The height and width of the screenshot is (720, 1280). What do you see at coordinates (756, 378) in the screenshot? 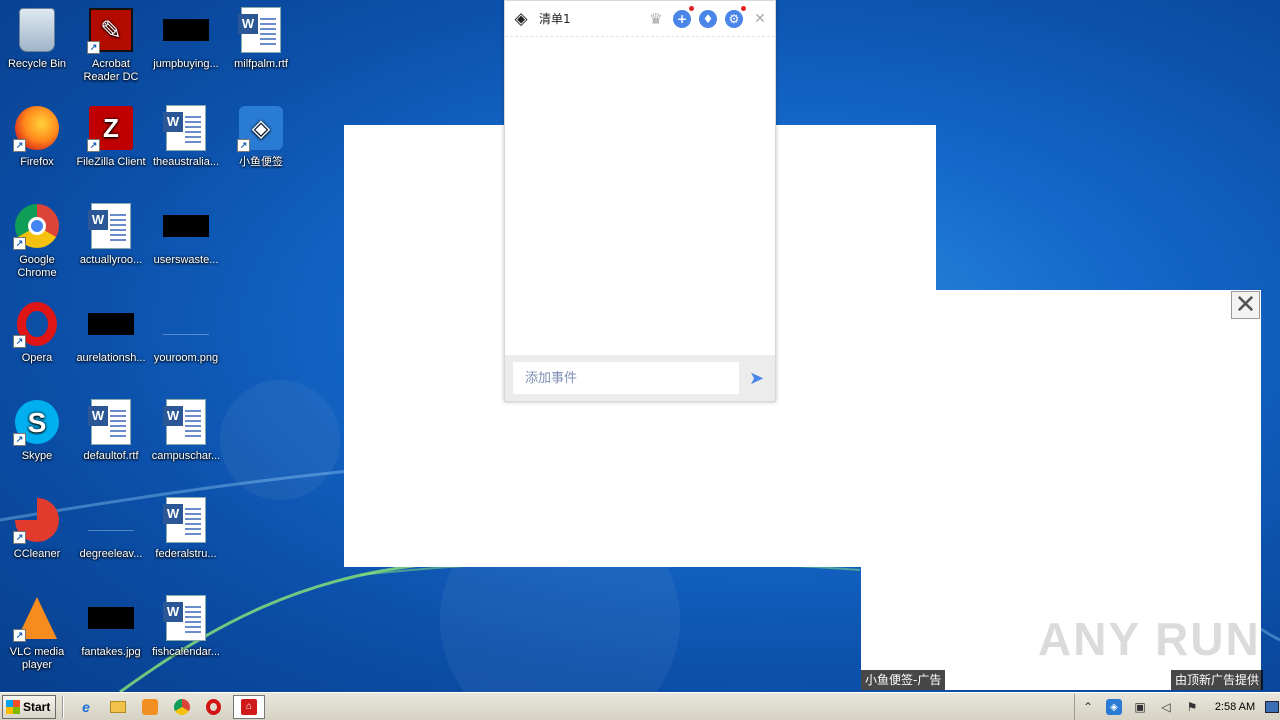
I see `send-icon: ➤` at bounding box center [756, 378].